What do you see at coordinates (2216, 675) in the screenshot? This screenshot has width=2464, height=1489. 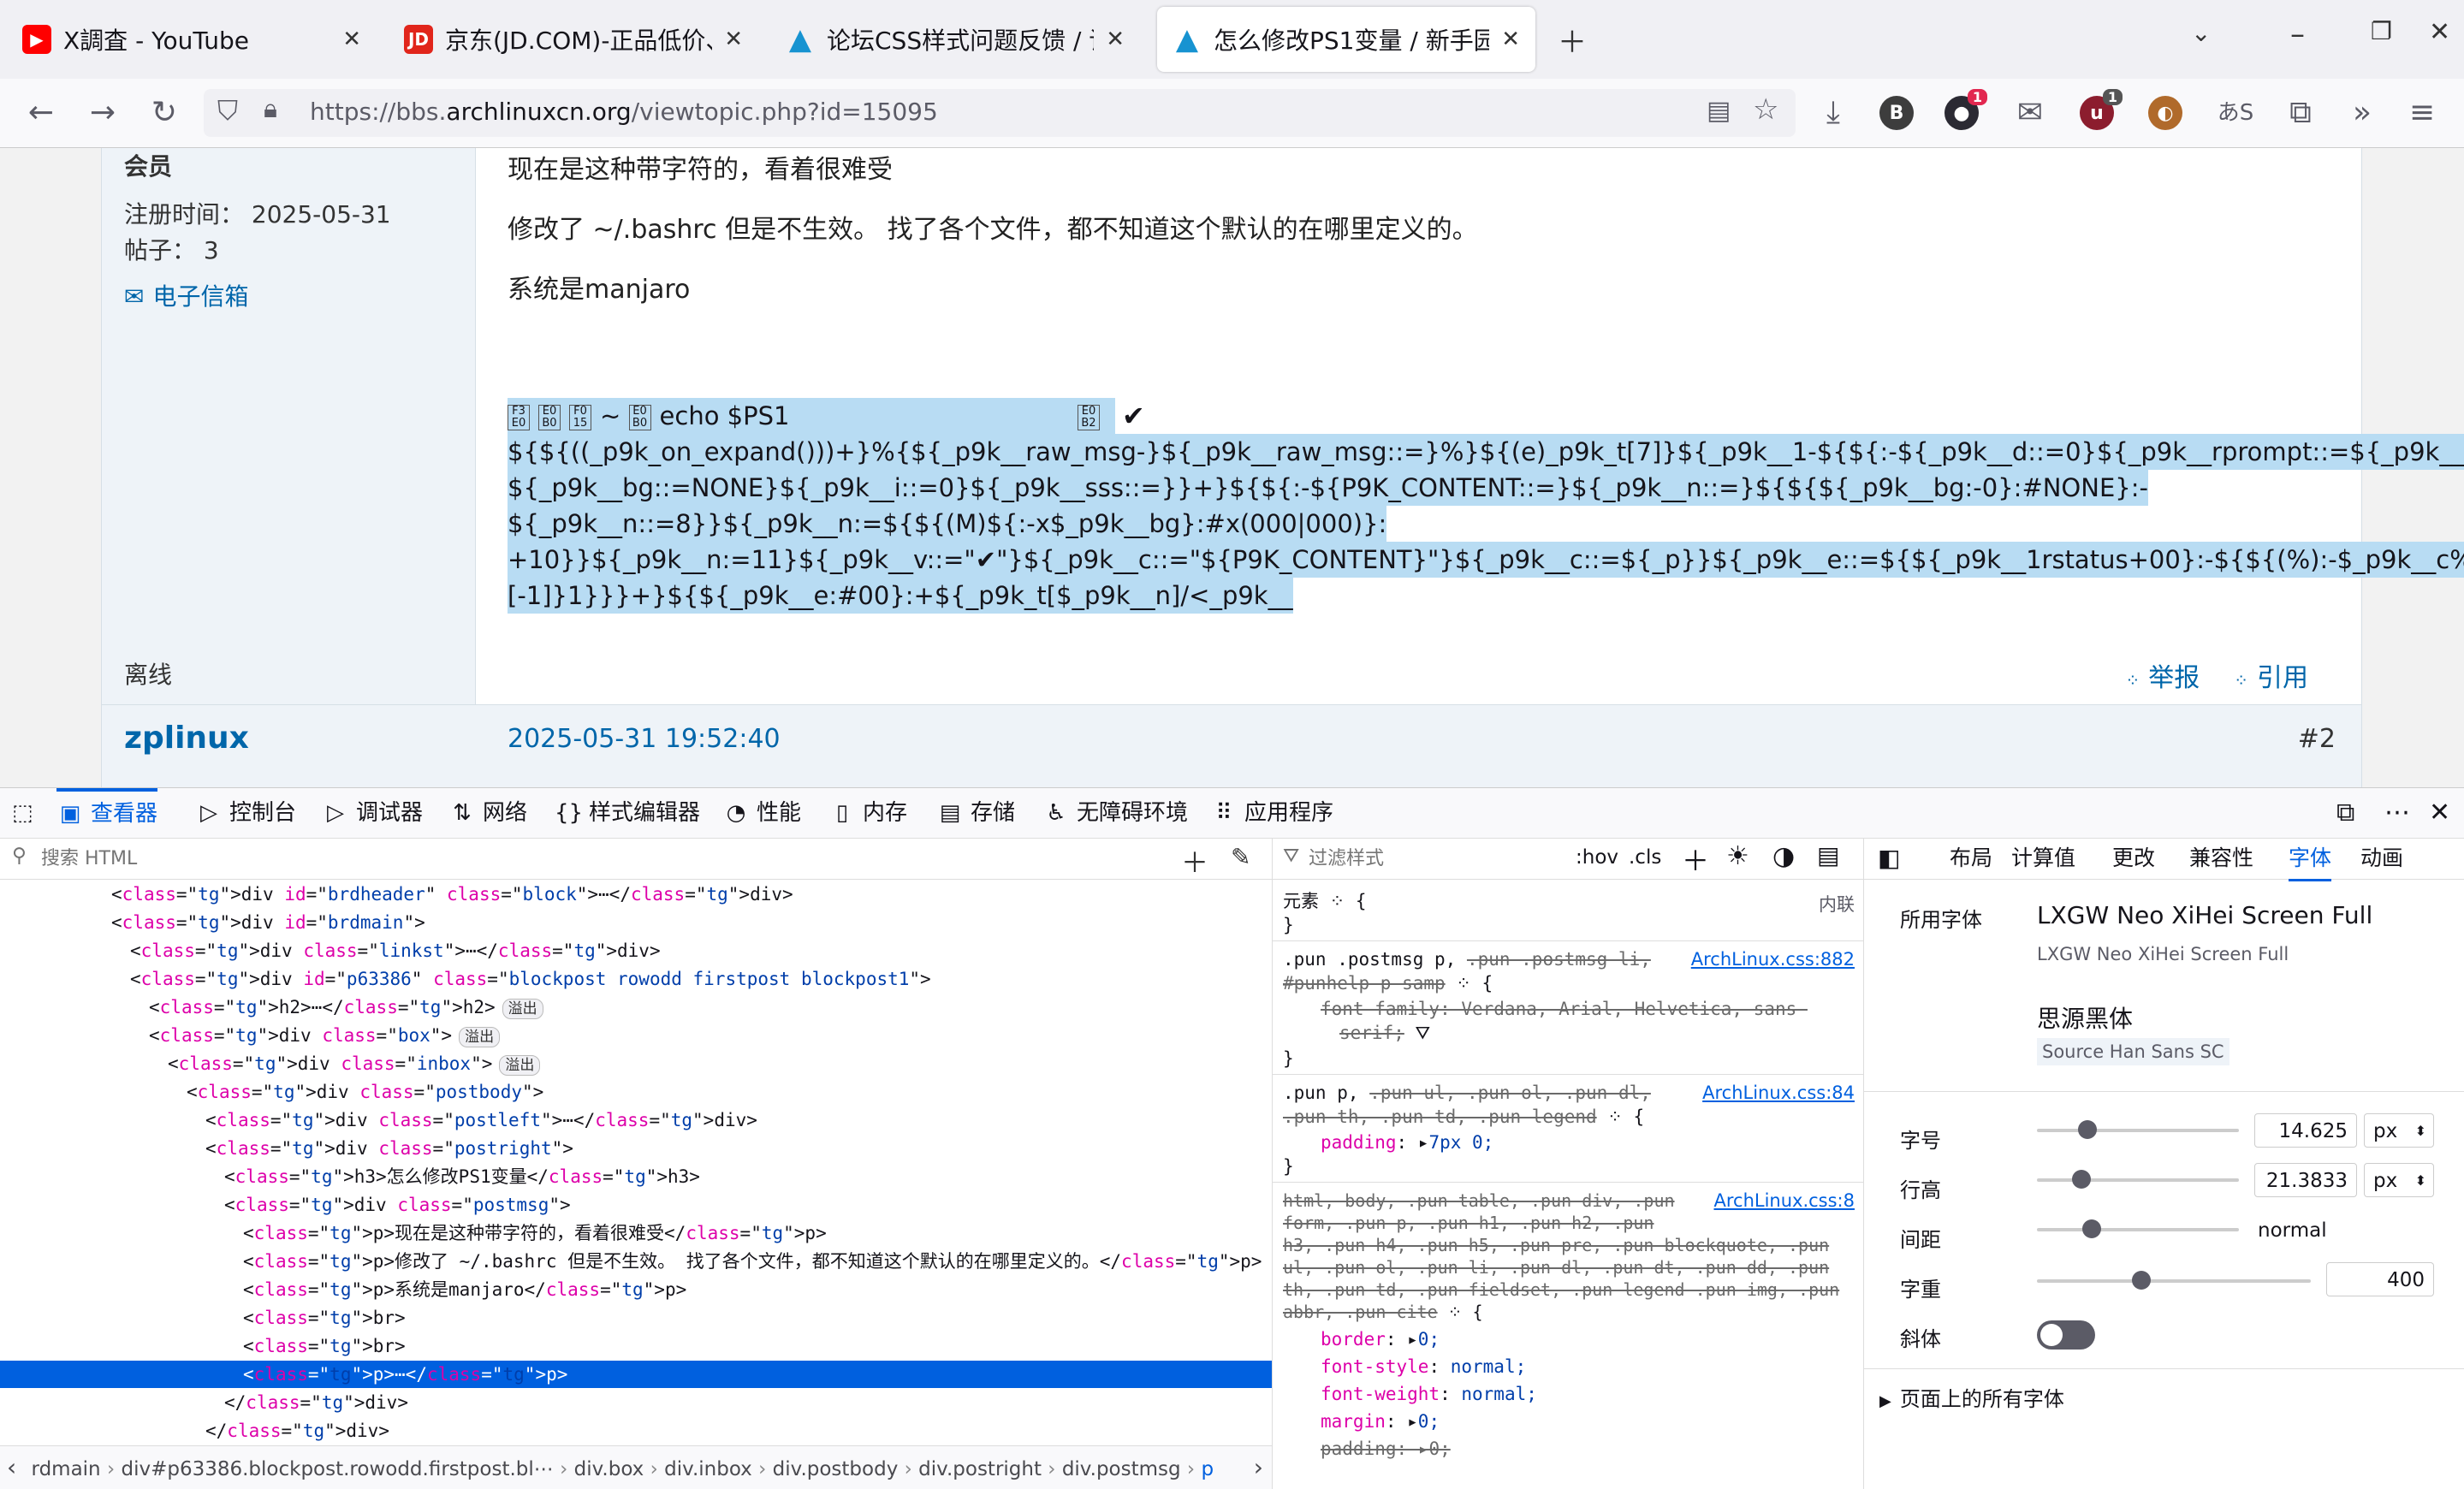 I see `report-link: ⁘ 举报 ⁘ 引用` at bounding box center [2216, 675].